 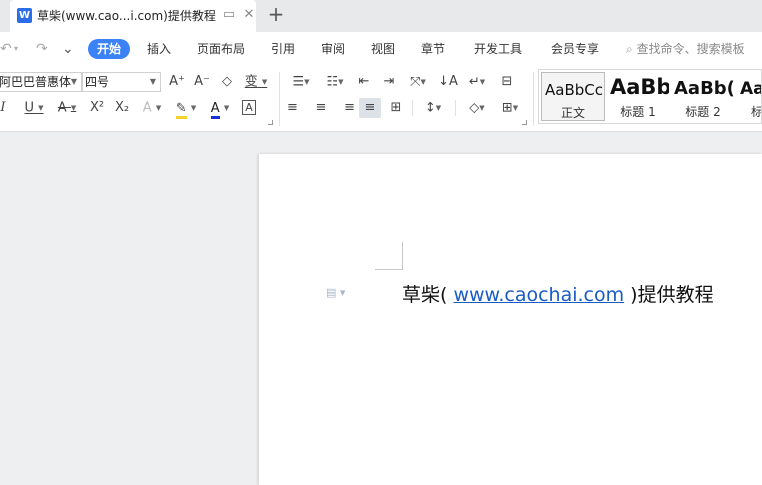 I want to click on writer-app-icon: W, so click(x=24, y=15).